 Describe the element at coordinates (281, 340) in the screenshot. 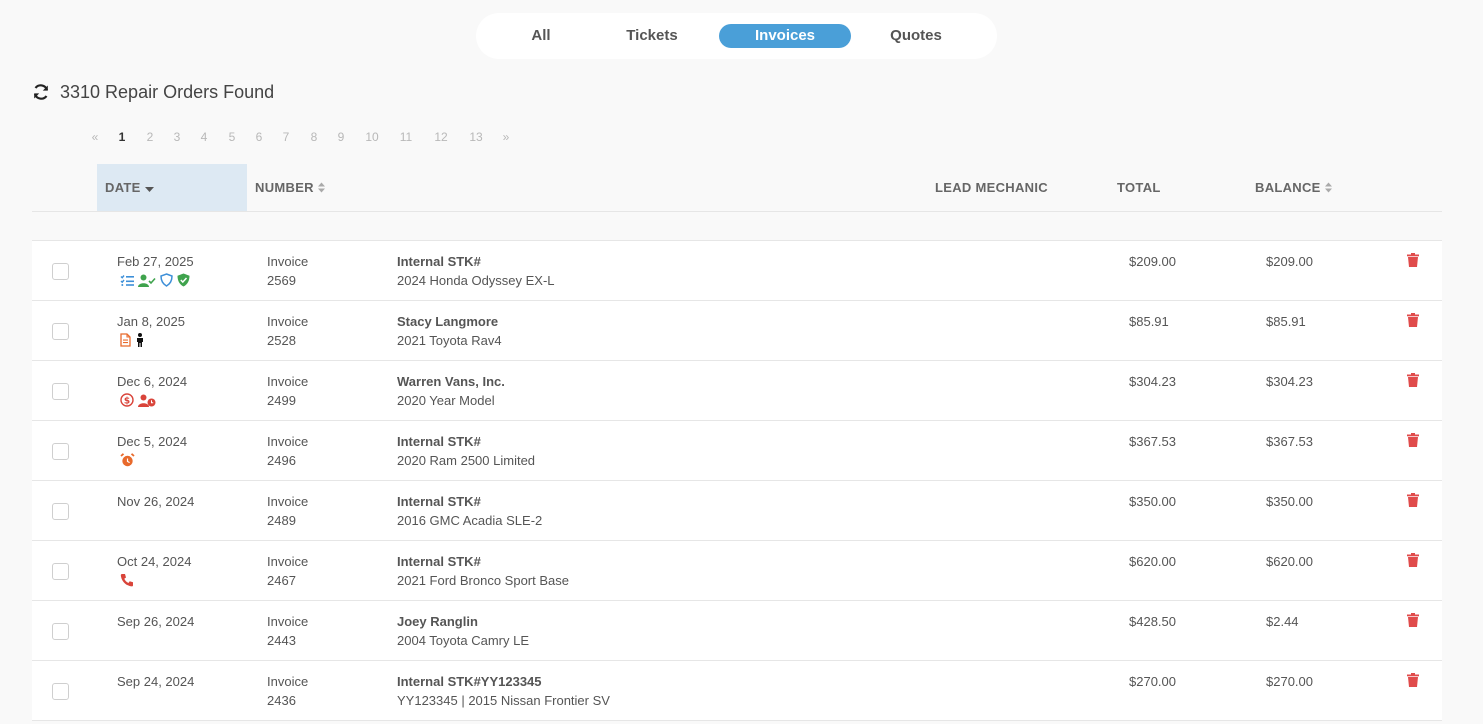

I see `row-number: 2528` at that location.